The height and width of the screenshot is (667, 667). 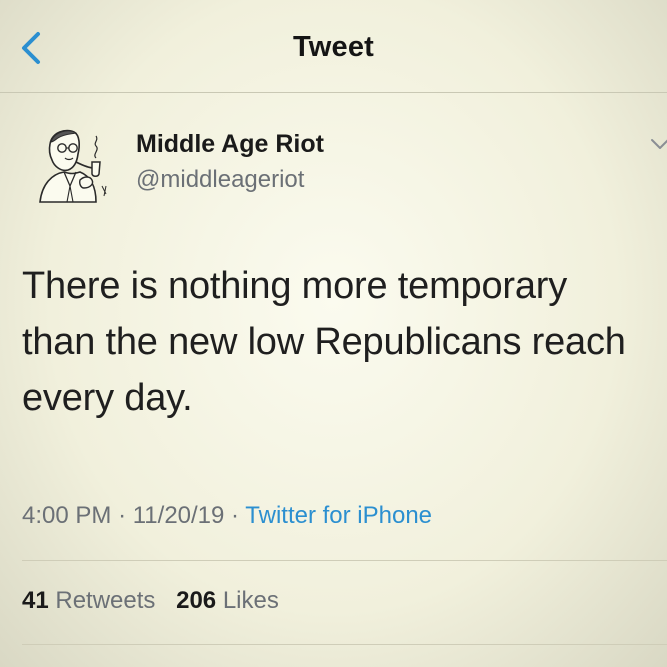 I want to click on tweet-text-line: than the new low Republicans reach, so click(x=324, y=342).